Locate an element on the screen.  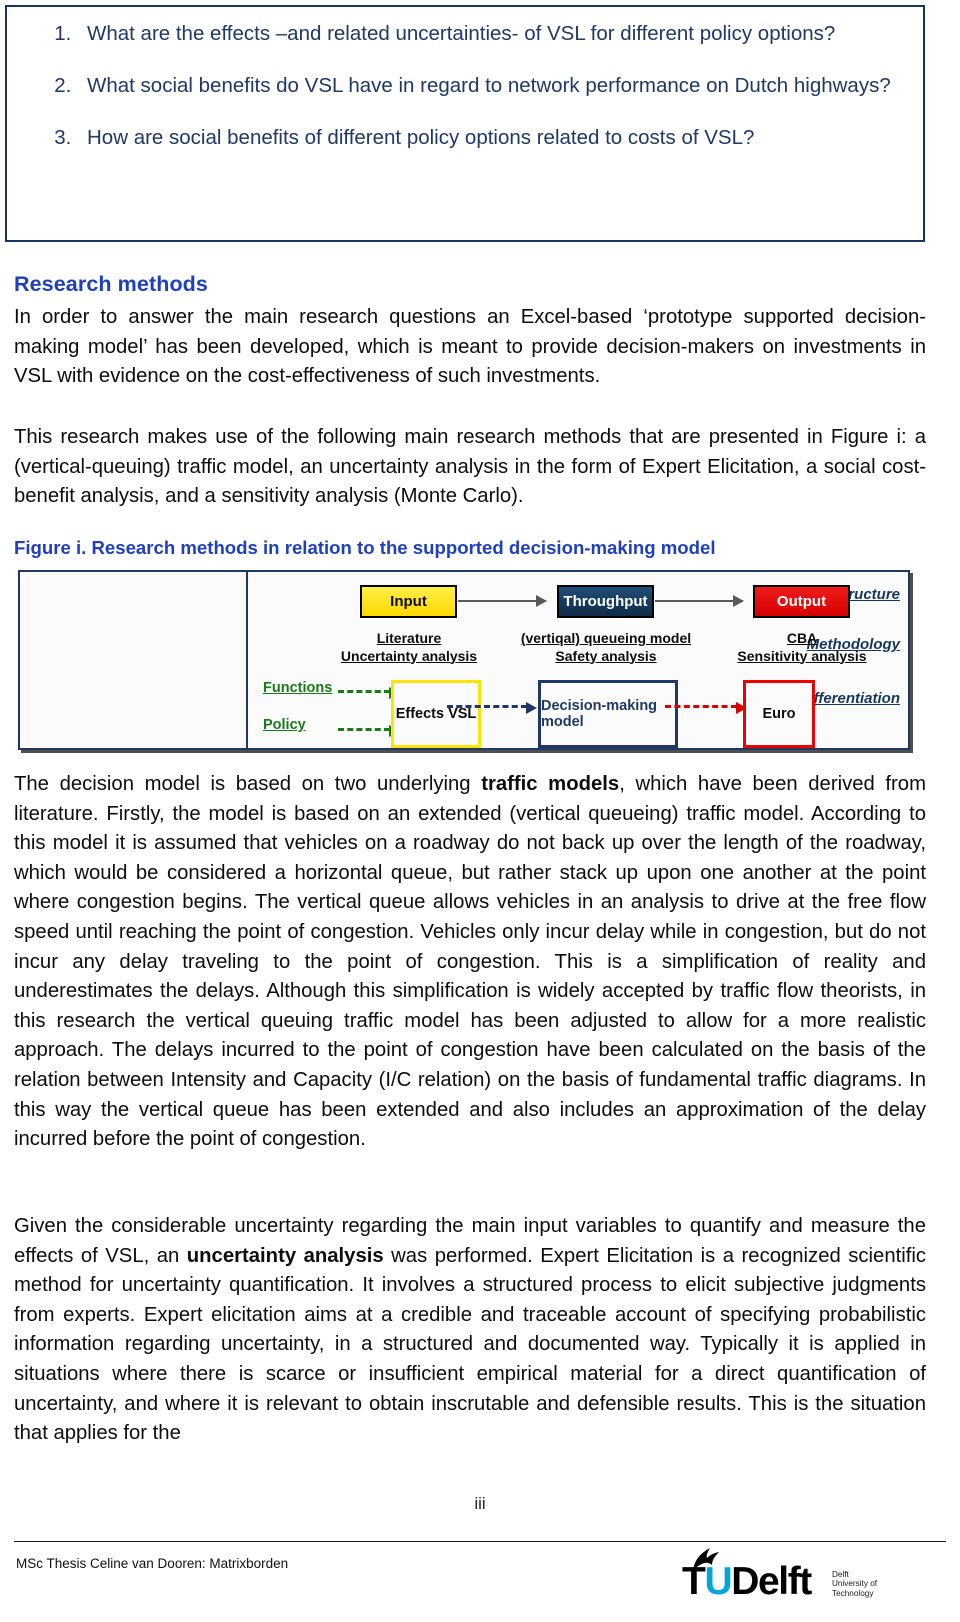
arrow-effects-to-decision-model is located at coordinates (492, 708).